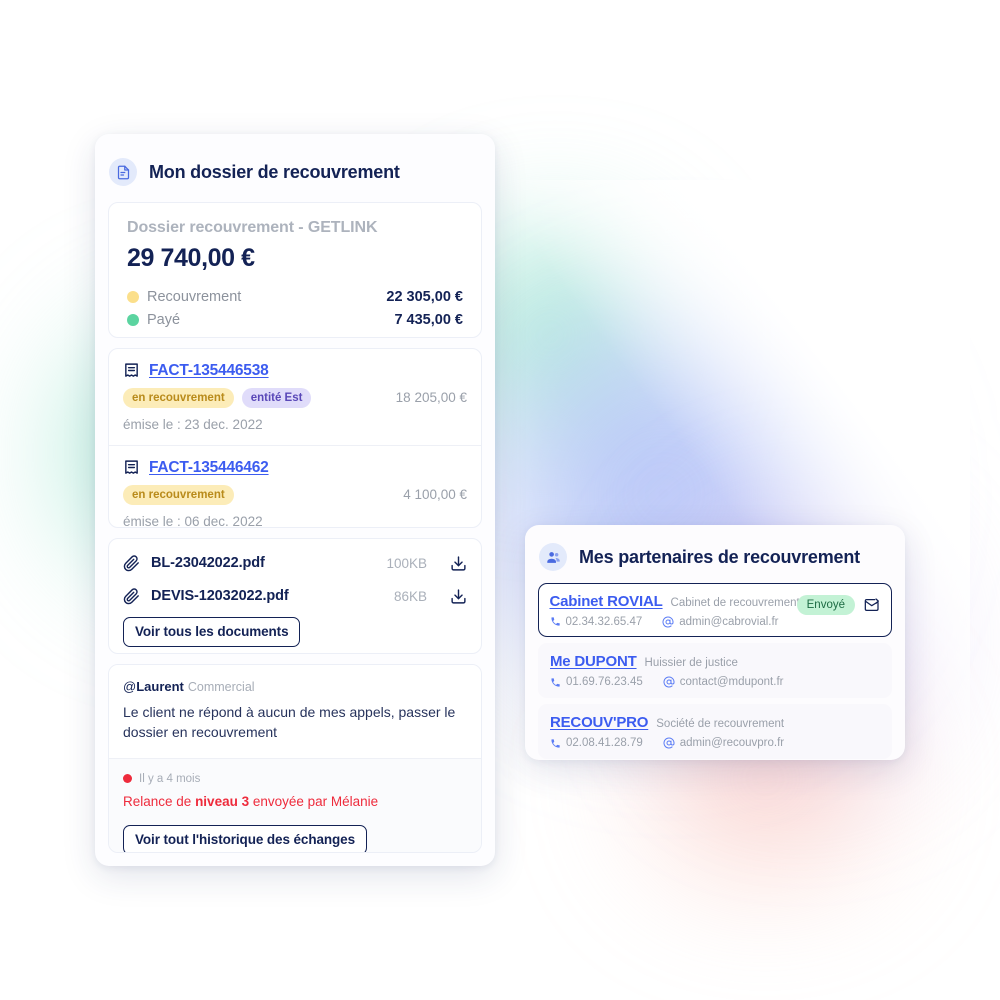  I want to click on see-all-history-button: Voir tout l'historique des échanges, so click(245, 838).